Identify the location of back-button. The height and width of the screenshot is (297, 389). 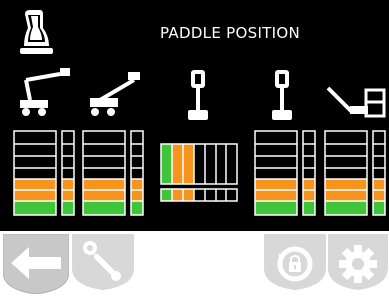
(36, 264).